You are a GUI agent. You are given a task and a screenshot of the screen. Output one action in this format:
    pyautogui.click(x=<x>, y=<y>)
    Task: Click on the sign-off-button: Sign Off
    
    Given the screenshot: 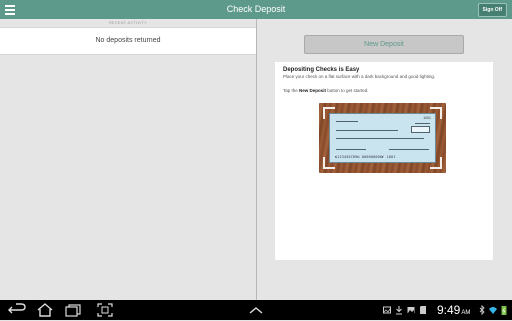 What is the action you would take?
    pyautogui.click(x=492, y=10)
    